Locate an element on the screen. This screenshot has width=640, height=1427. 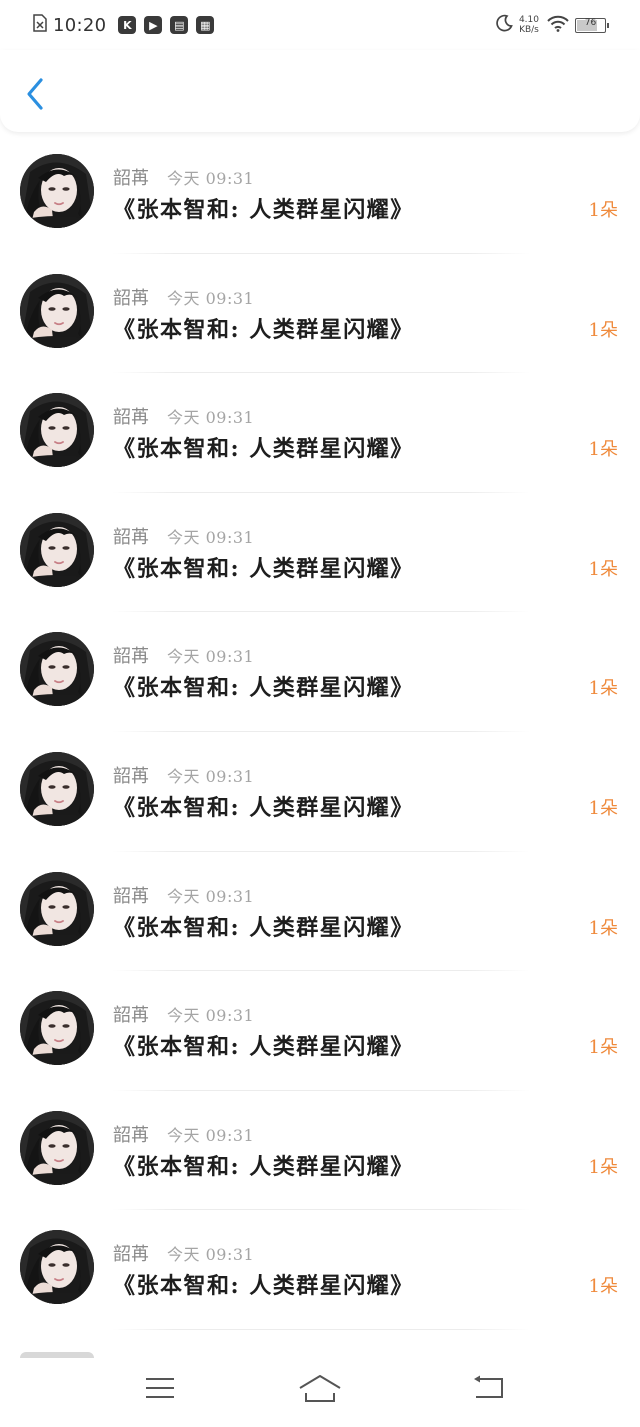
home-button is located at coordinates (320, 1390).